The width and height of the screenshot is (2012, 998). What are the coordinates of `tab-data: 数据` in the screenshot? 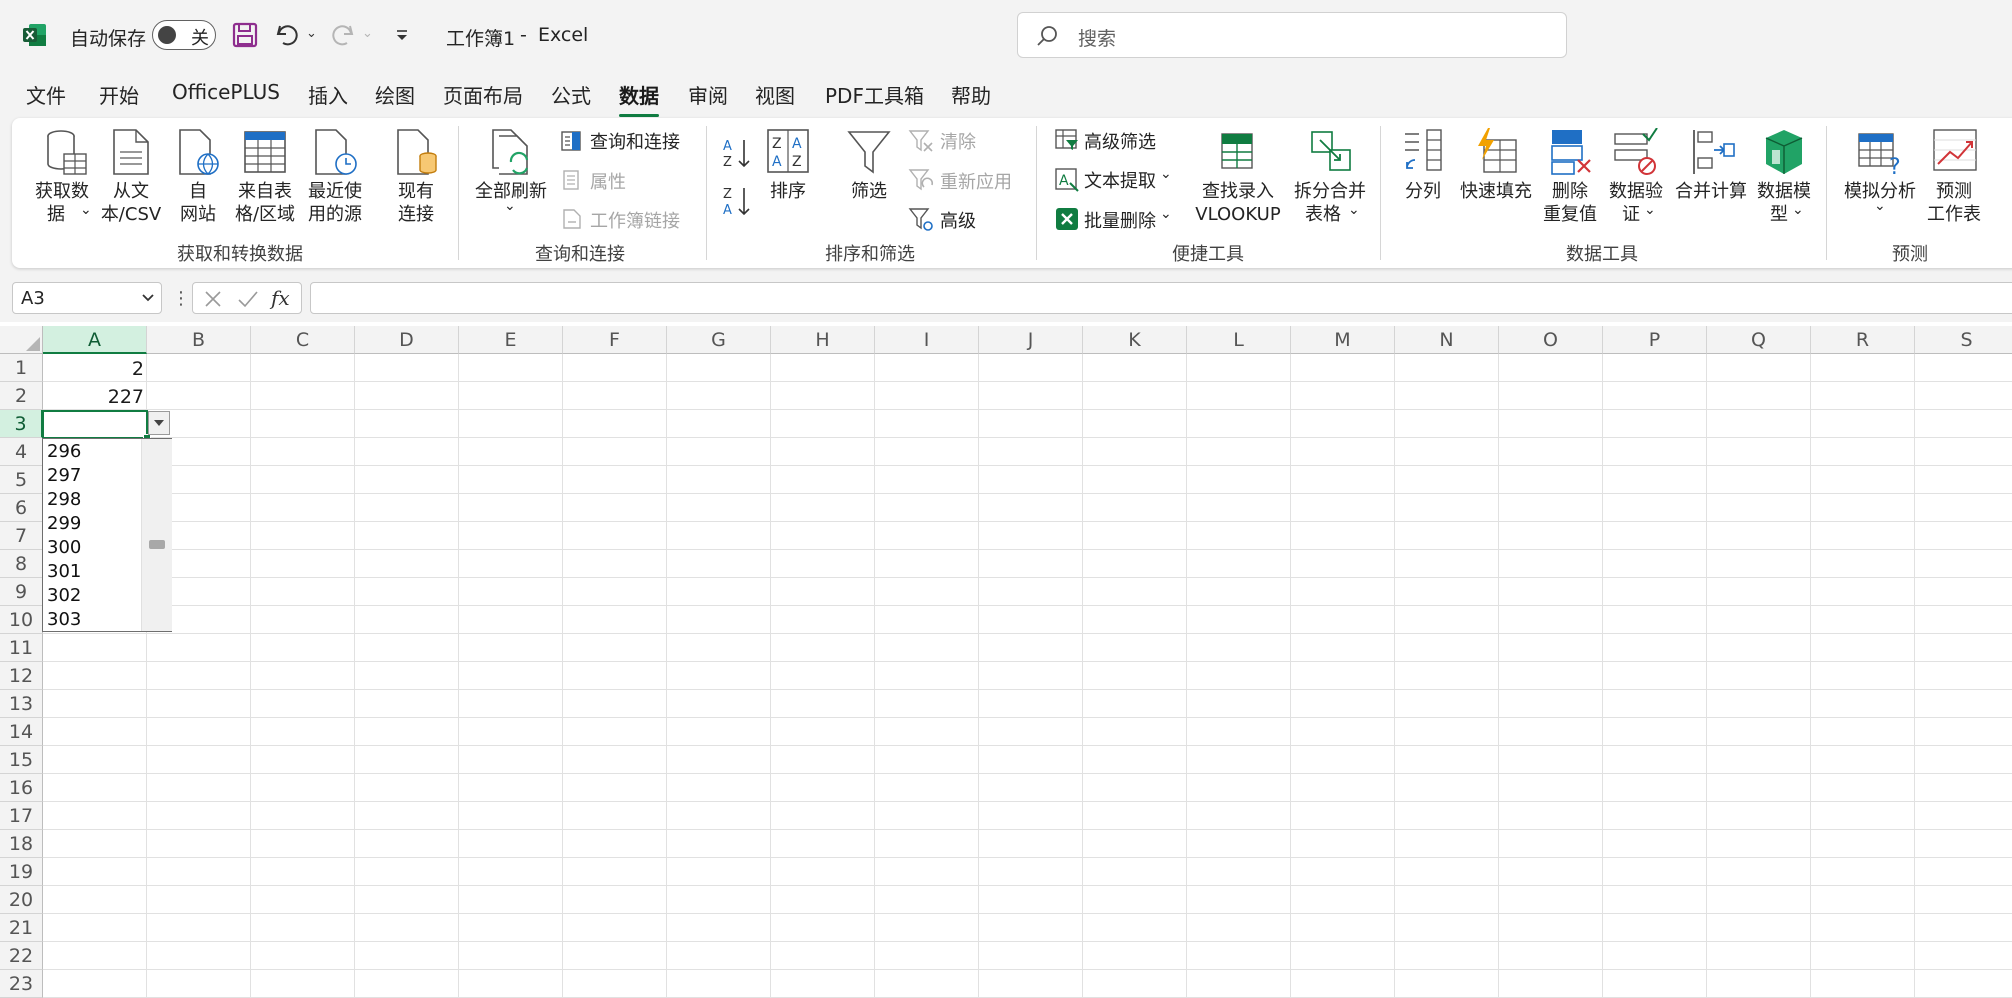 It's located at (639, 98).